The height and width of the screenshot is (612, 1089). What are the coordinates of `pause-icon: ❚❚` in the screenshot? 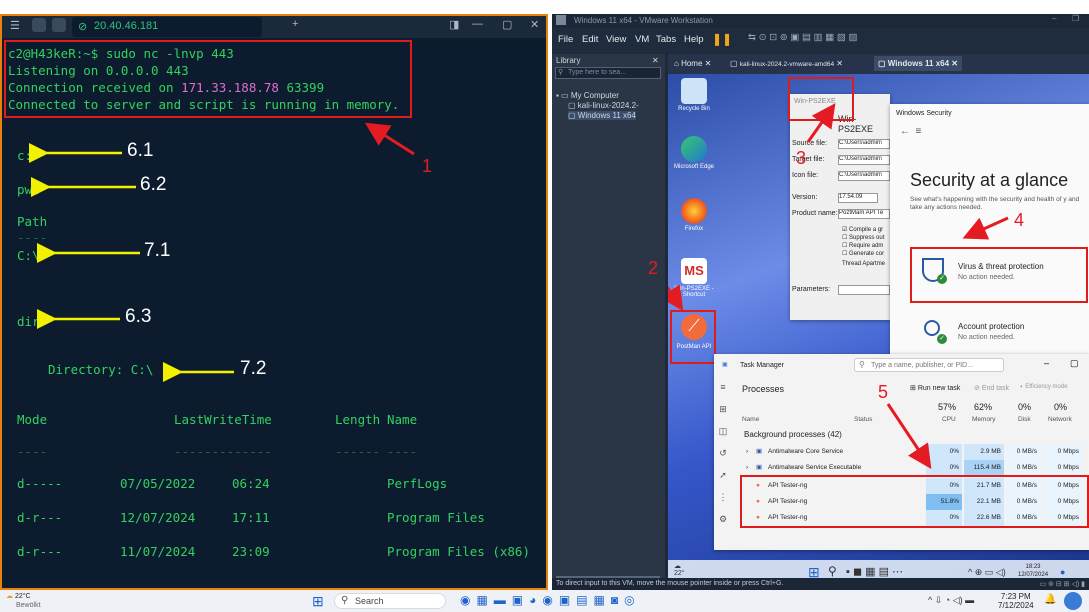 It's located at (722, 39).